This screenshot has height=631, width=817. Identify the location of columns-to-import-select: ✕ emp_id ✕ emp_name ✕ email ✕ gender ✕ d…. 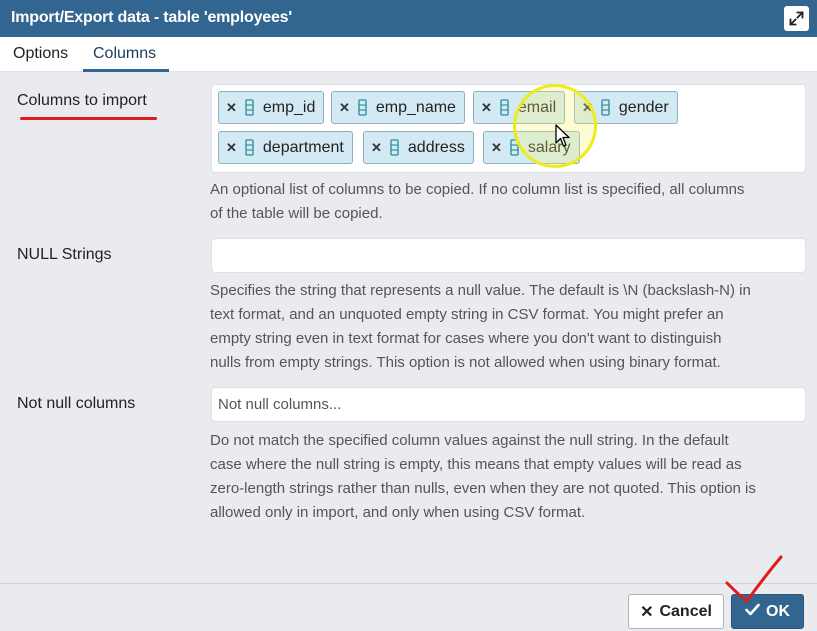
(508, 128).